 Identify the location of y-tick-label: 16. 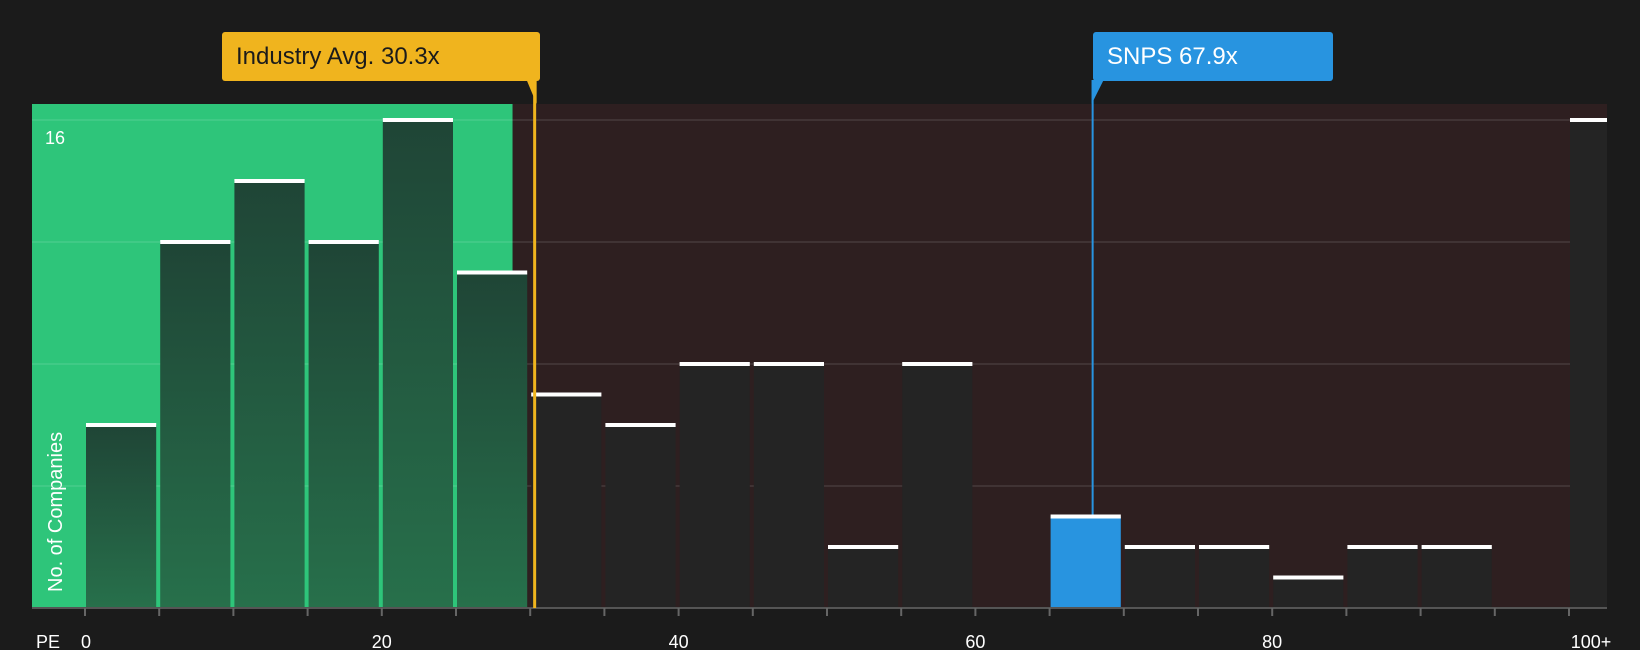
(55, 138).